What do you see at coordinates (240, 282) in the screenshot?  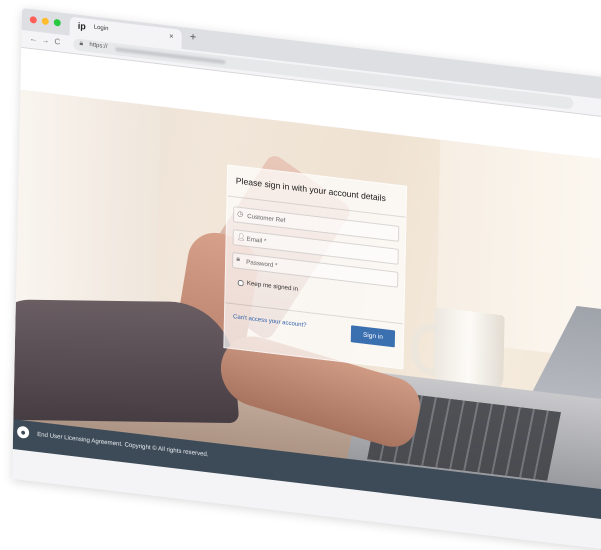 I see `keep-signed-in-checkbox` at bounding box center [240, 282].